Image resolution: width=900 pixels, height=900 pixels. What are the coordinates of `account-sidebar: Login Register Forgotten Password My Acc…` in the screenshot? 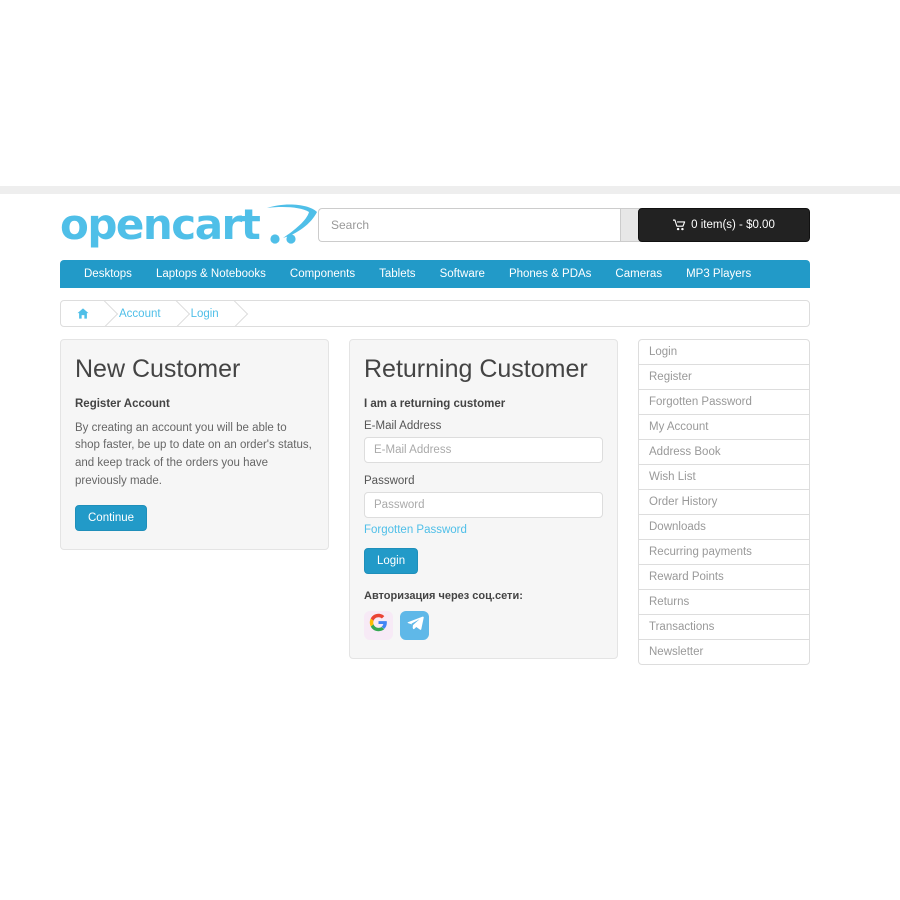 It's located at (724, 502).